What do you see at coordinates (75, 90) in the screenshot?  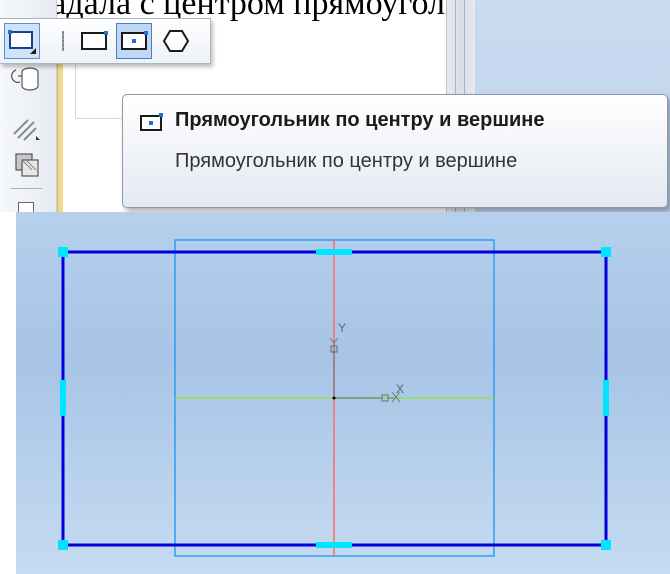 I see `panel-divider-vertical` at bounding box center [75, 90].